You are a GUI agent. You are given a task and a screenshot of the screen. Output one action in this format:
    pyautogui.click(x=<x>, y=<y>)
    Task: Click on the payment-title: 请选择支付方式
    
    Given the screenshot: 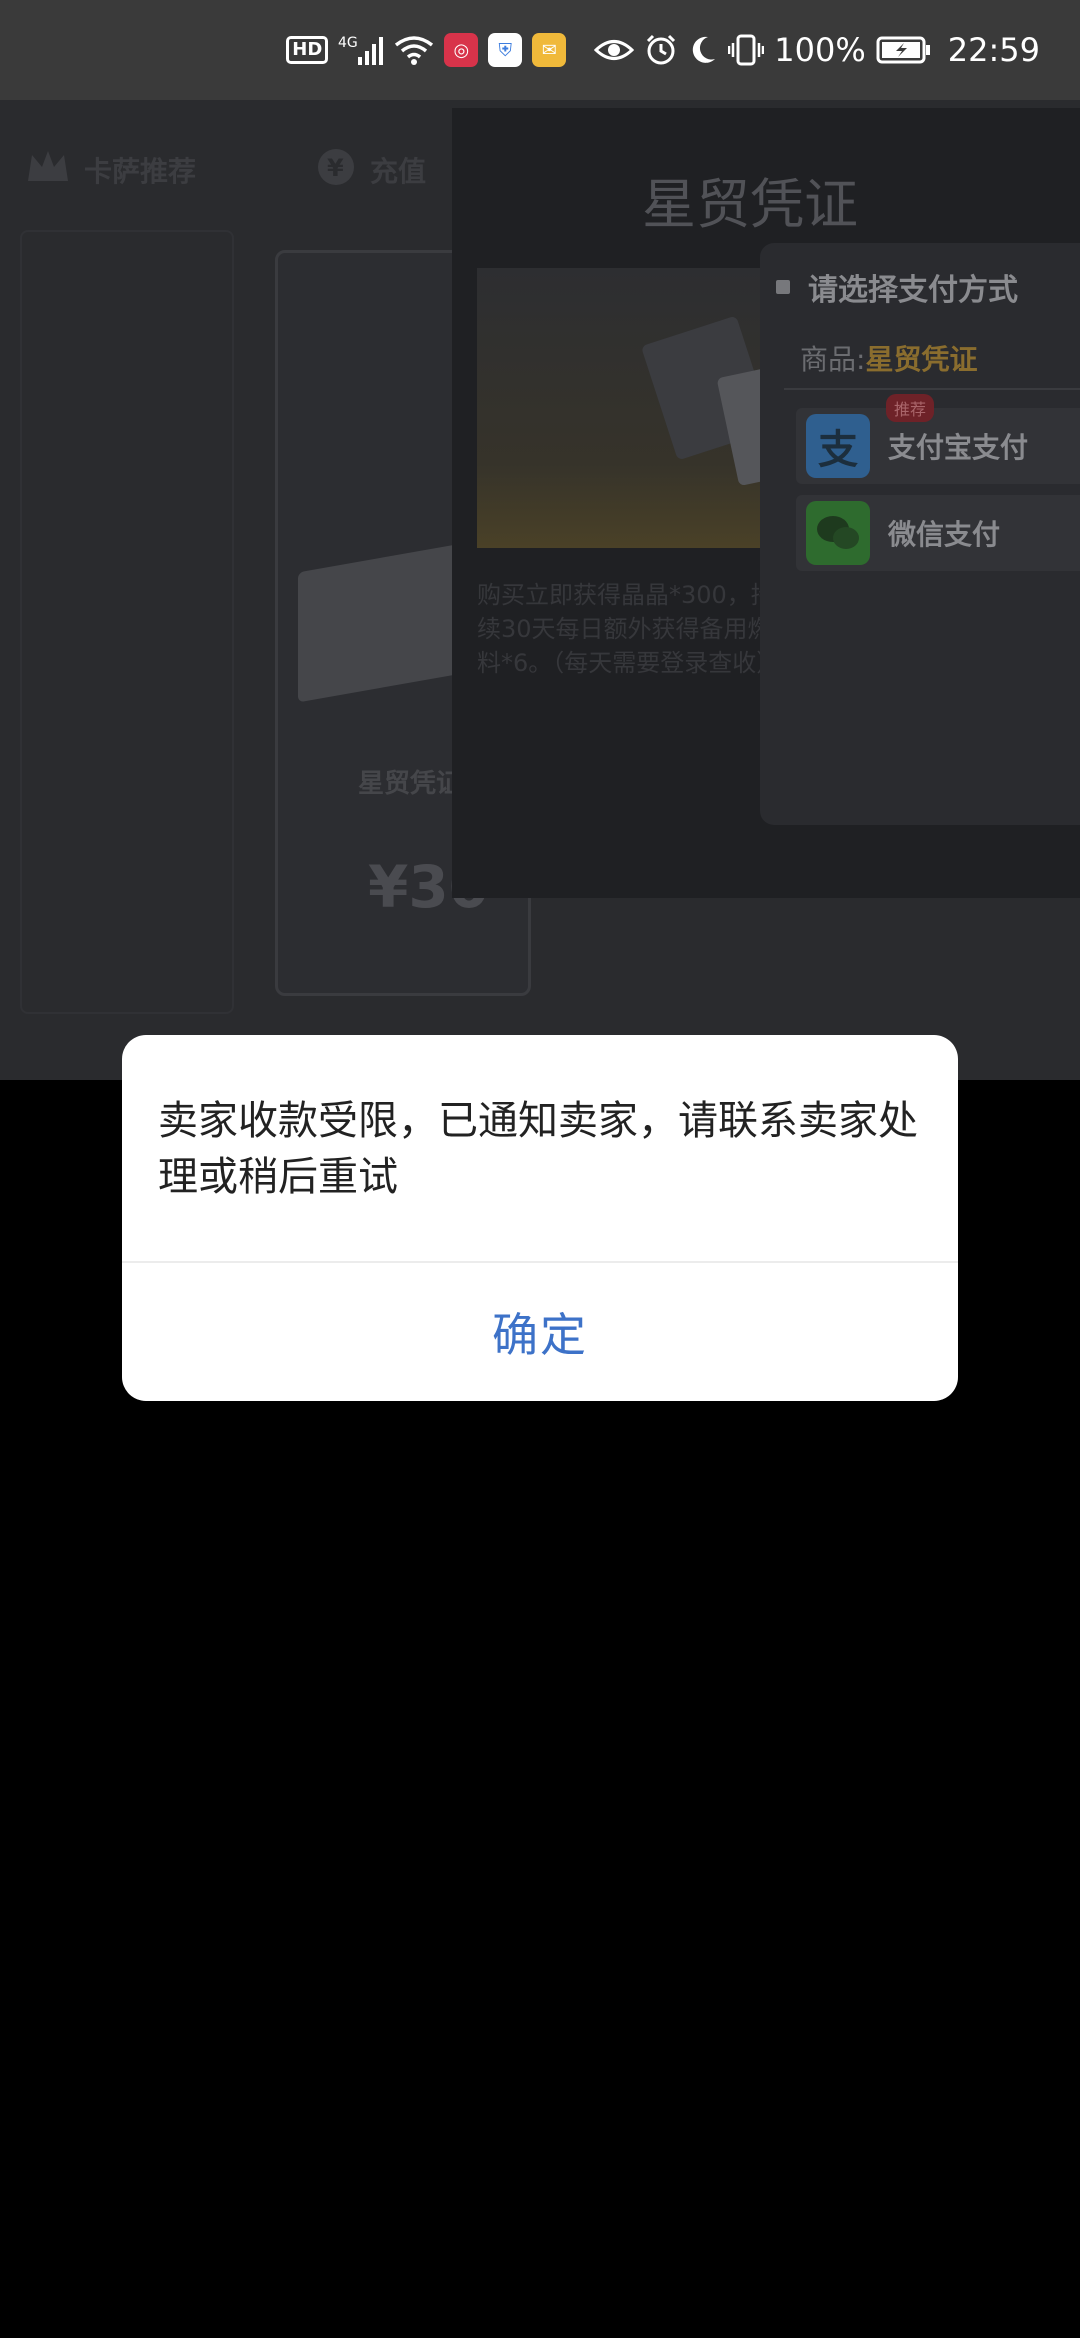 What is the action you would take?
    pyautogui.click(x=913, y=290)
    